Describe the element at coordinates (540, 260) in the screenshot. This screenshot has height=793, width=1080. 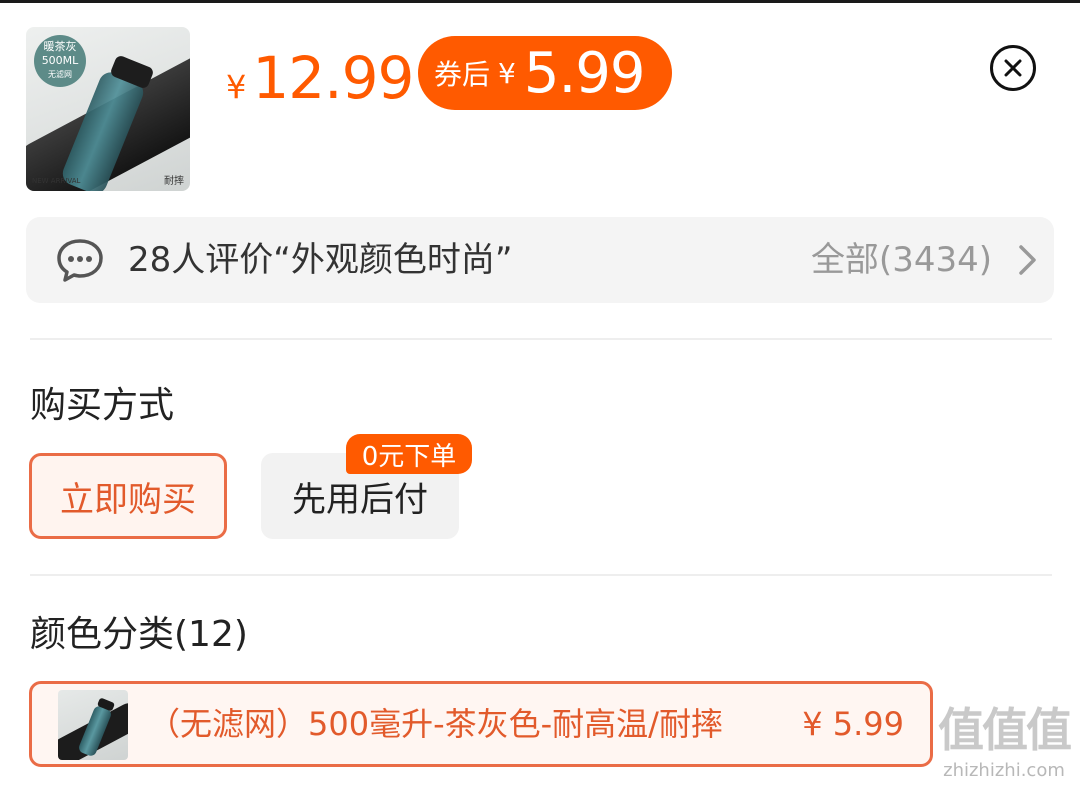
I see `review-summary-bar: 28人评价“外观颜色时尚” 全部(3434)` at that location.